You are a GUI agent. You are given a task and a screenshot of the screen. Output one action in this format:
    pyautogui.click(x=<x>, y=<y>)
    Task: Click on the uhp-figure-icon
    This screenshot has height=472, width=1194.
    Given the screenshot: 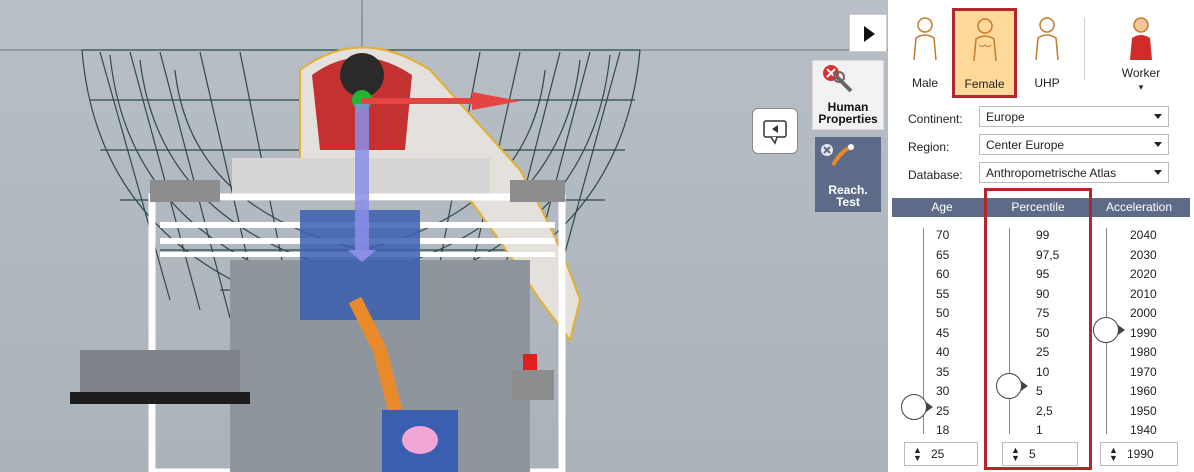 What is the action you would take?
    pyautogui.click(x=1047, y=38)
    